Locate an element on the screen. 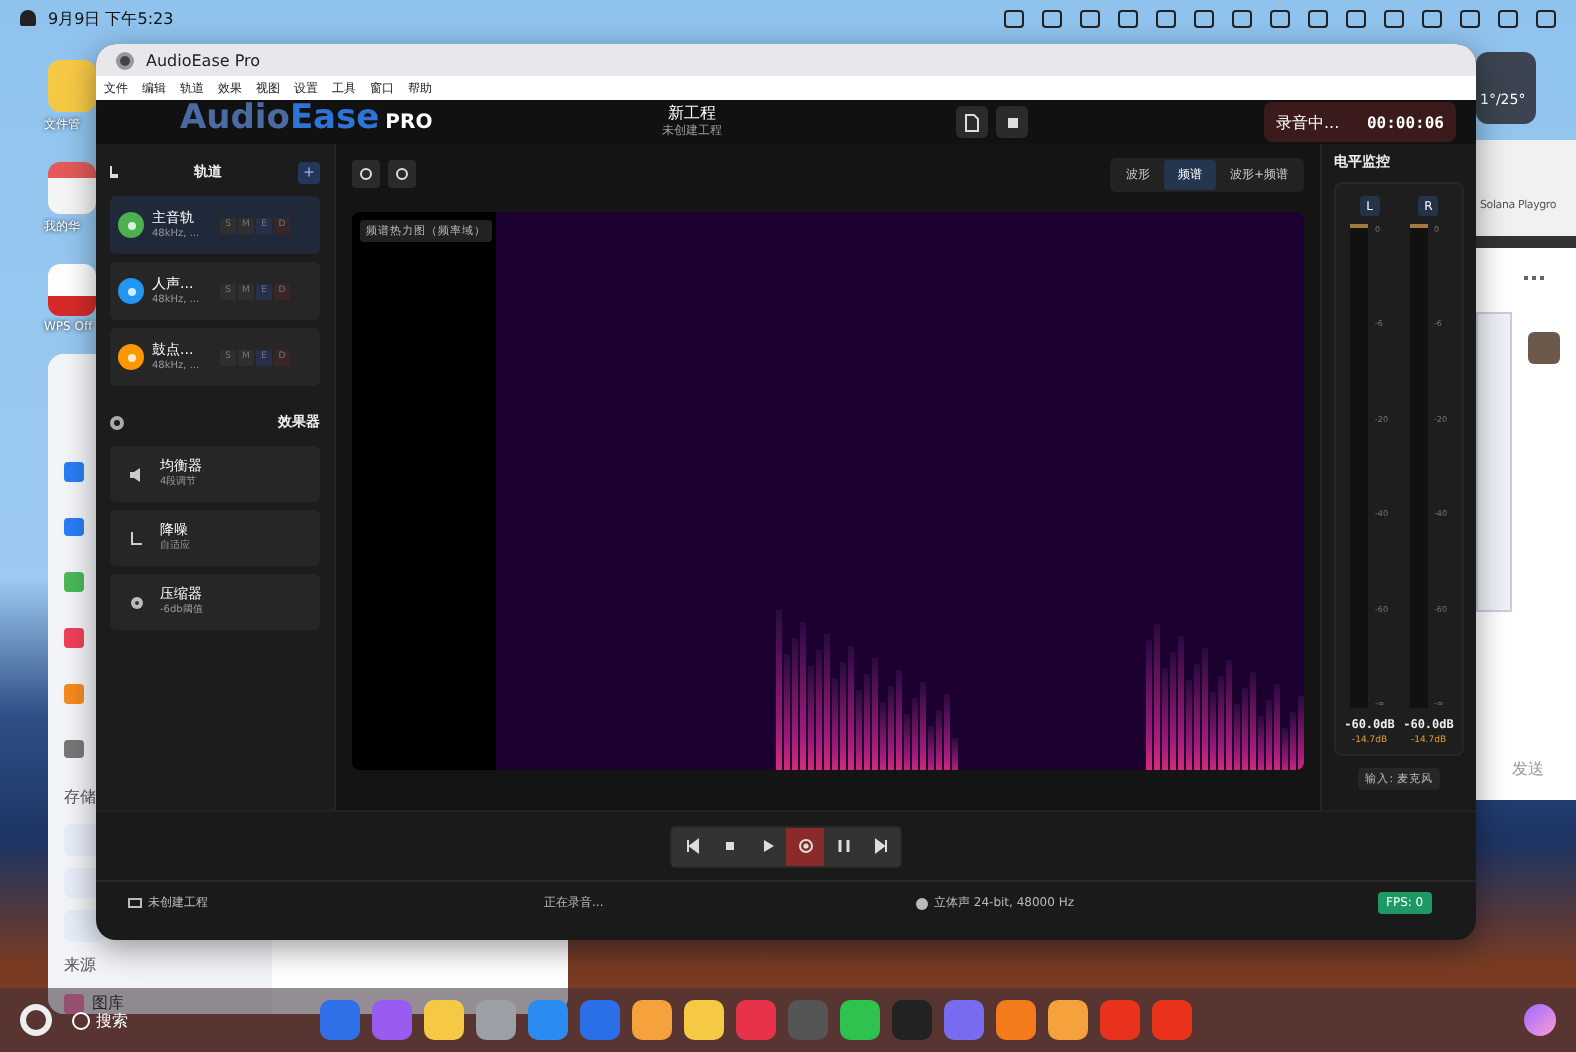 This screenshot has height=1052, width=1576. record-button is located at coordinates (805, 846).